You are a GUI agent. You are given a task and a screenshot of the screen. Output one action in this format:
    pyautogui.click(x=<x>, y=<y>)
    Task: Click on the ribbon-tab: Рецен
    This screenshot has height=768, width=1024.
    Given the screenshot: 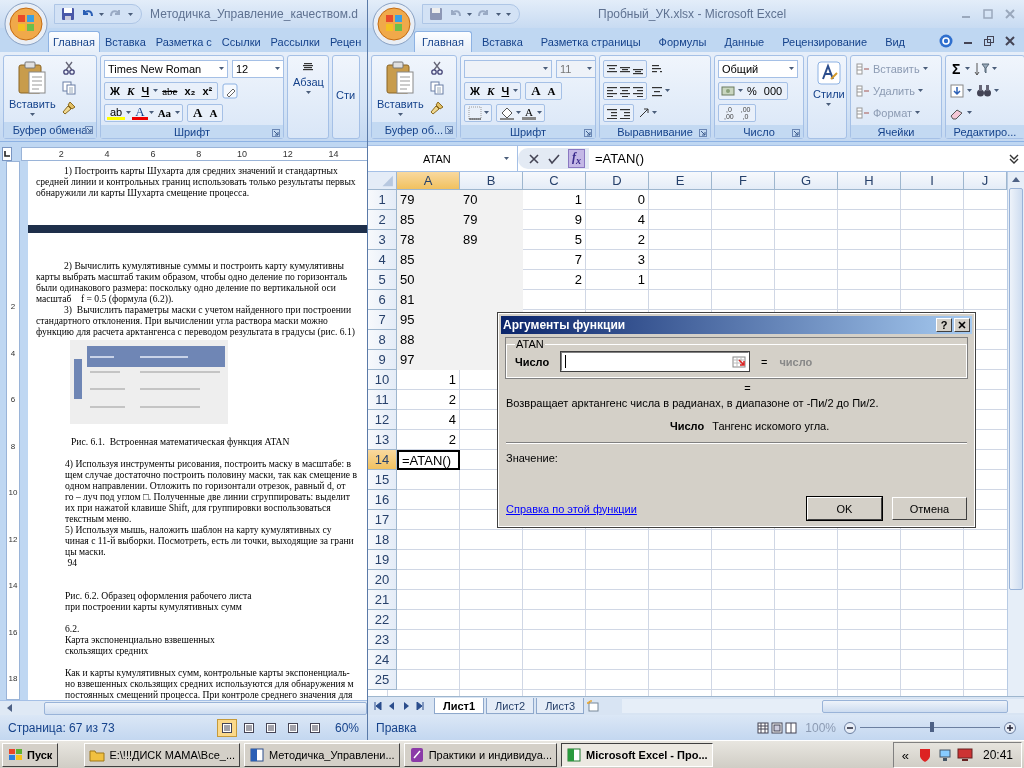 What is the action you would take?
    pyautogui.click(x=345, y=41)
    